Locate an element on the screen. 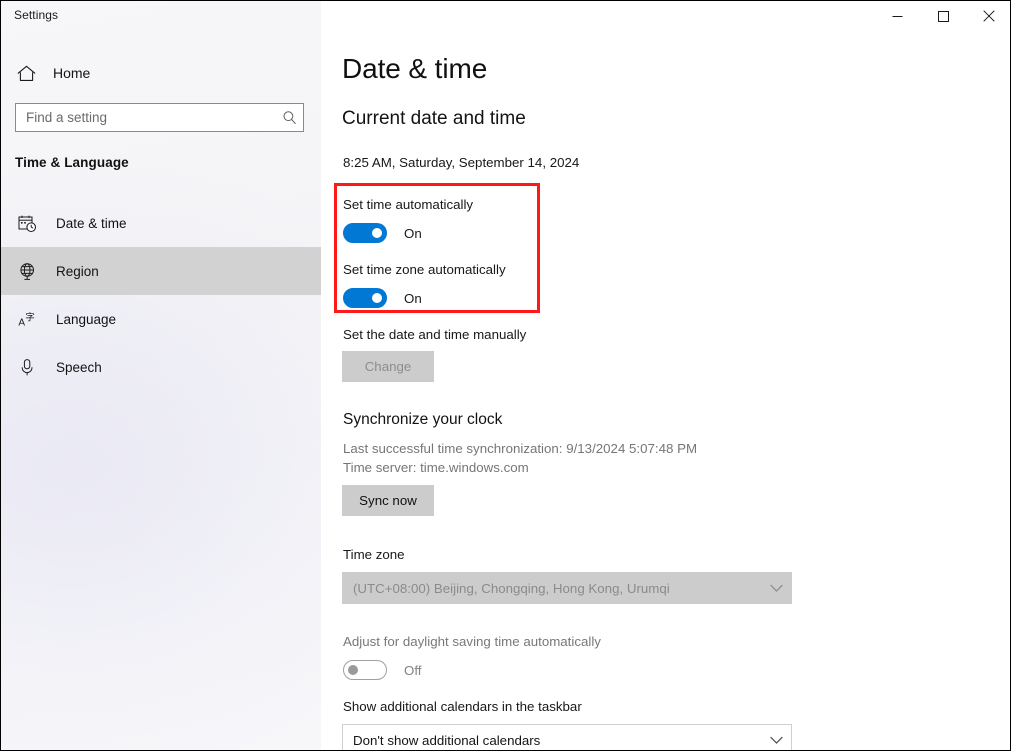 The image size is (1011, 751). sidebar-nav: Date & time Region A 字 Language Speech is located at coordinates (161, 295).